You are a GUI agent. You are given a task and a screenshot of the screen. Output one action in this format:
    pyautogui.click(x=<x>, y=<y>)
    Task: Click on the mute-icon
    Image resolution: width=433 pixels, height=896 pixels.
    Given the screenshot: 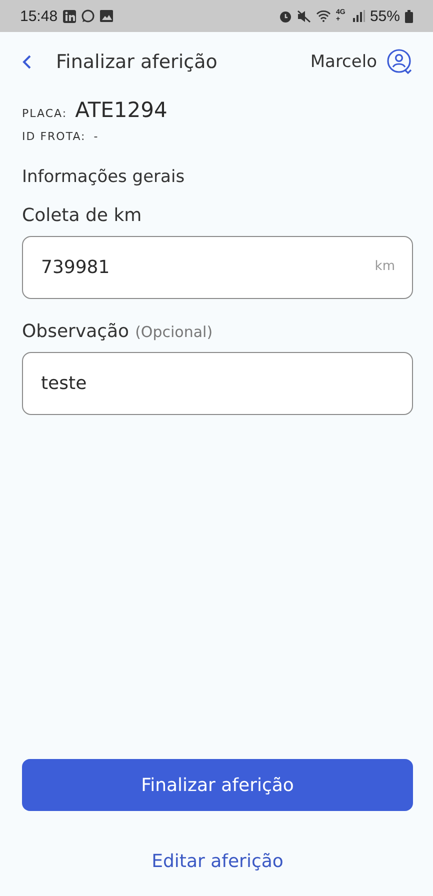 What is the action you would take?
    pyautogui.click(x=303, y=16)
    